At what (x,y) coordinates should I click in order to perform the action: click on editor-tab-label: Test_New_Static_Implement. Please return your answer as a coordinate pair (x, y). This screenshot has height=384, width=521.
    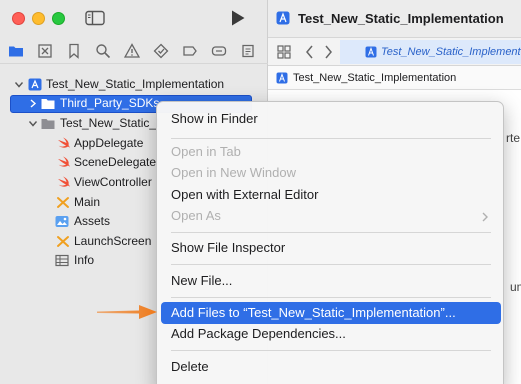
    Looking at the image, I should click on (451, 52).